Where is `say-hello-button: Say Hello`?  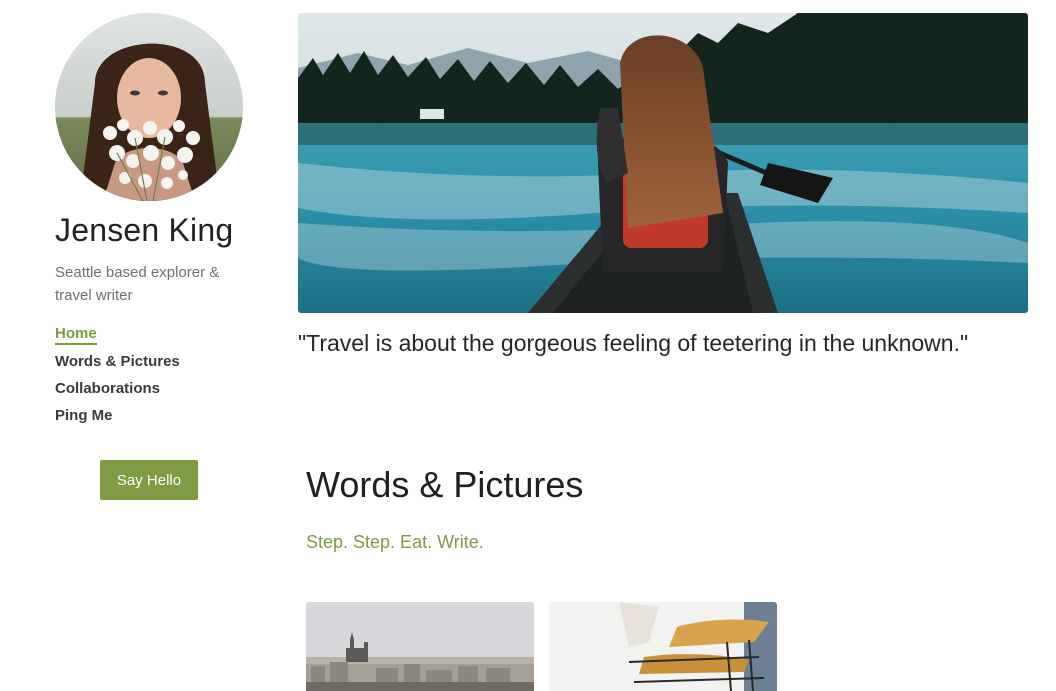
say-hello-button: Say Hello is located at coordinates (149, 480).